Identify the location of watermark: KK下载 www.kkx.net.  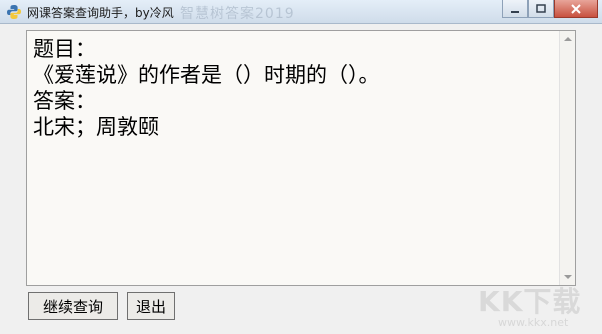
(537, 306).